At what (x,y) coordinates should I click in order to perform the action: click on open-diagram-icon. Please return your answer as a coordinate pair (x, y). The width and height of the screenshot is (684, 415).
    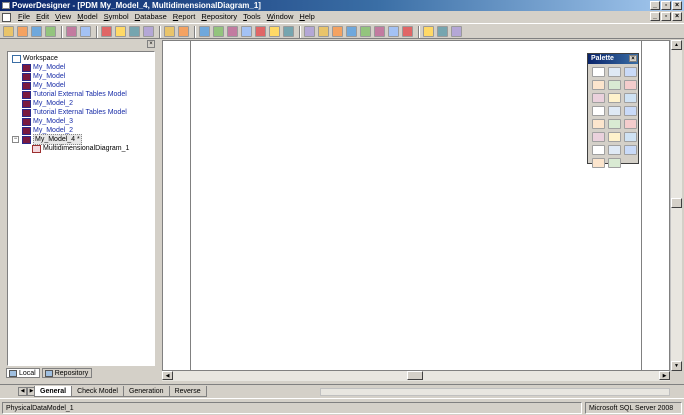
    Looking at the image, I should click on (614, 85).